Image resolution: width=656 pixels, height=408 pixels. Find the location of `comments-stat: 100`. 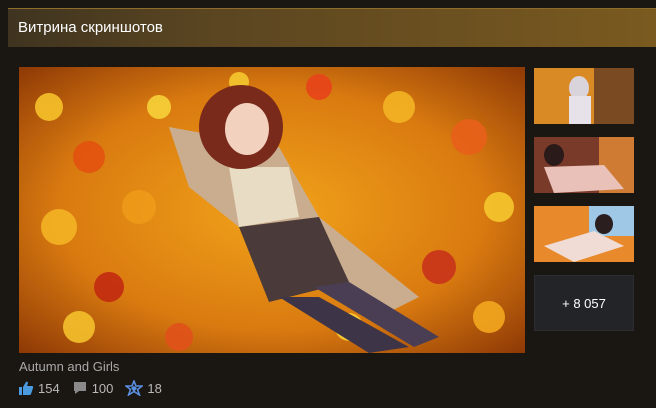

comments-stat: 100 is located at coordinates (93, 388).